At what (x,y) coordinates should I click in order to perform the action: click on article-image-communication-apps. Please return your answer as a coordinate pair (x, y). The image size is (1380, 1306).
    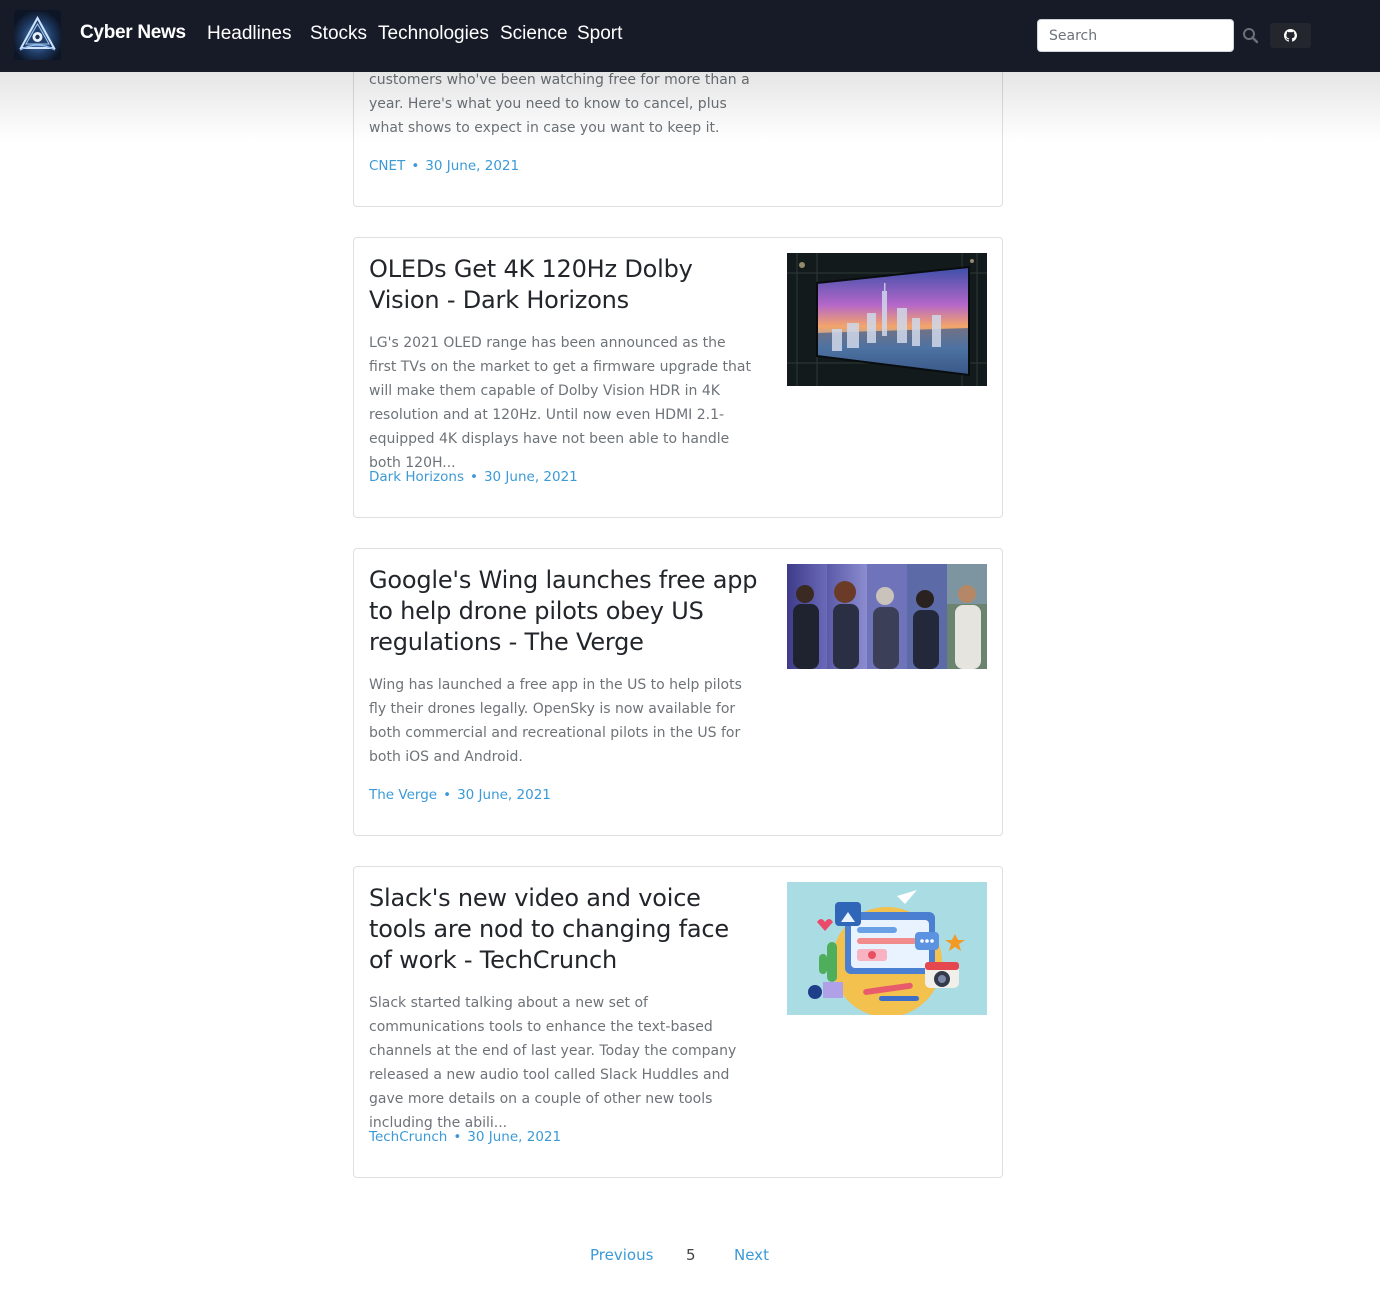
    Looking at the image, I should click on (887, 948).